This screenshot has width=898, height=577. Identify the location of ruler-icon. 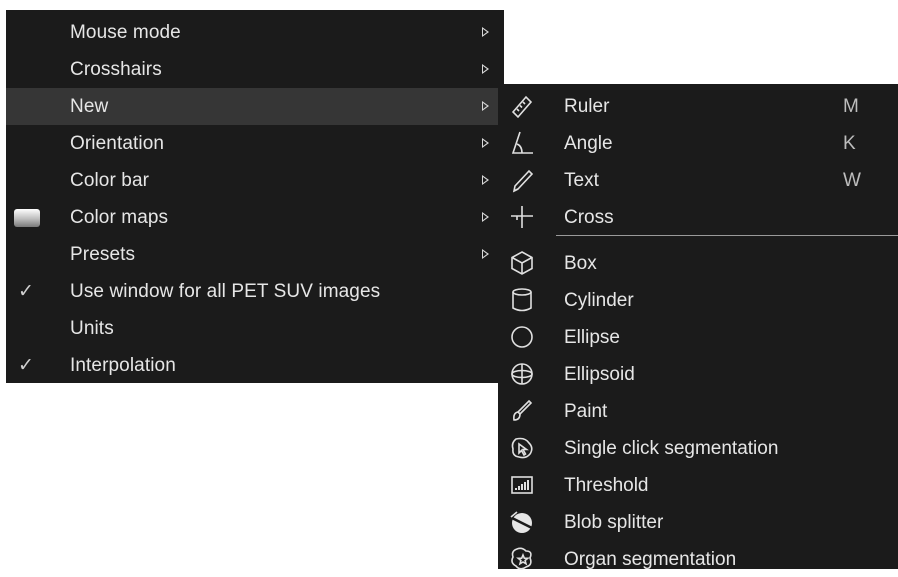
(522, 106).